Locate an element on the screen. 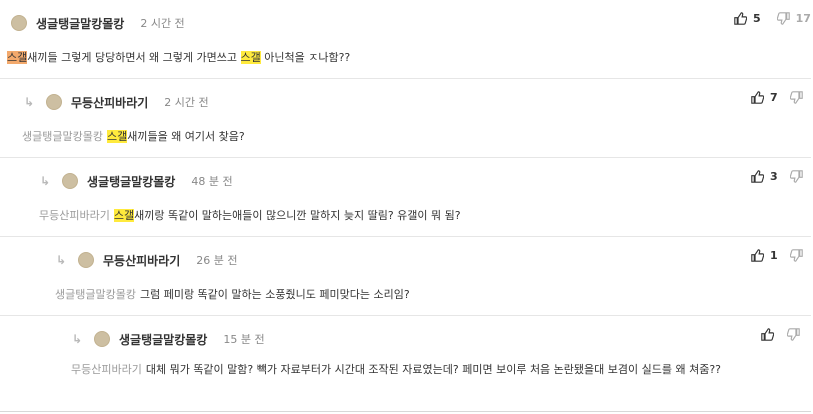 The image size is (813, 414). comment-header: ↳ 생글탱글말캉몰캉 15 분 전 is located at coordinates (168, 339).